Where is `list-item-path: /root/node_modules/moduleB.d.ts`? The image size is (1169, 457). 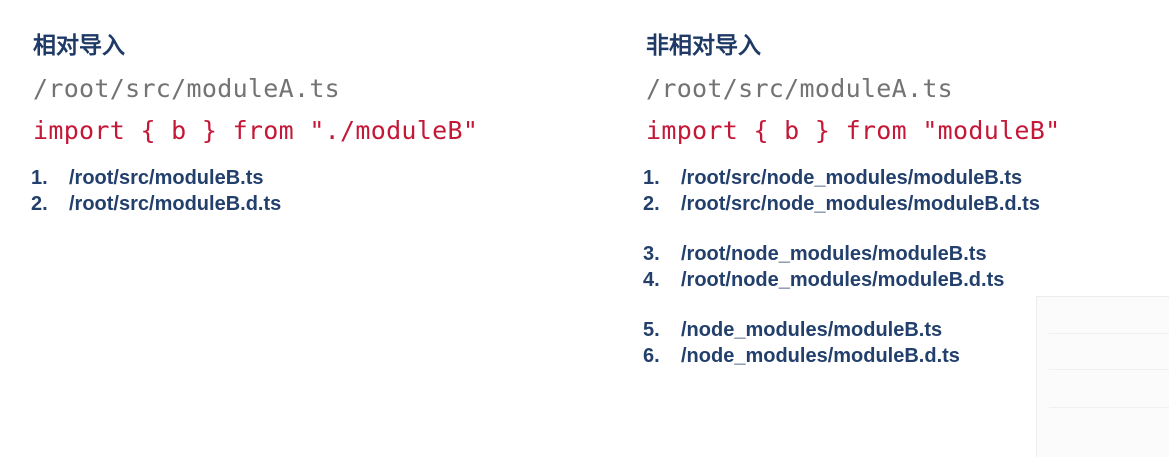
list-item-path: /root/node_modules/moduleB.d.ts is located at coordinates (843, 280).